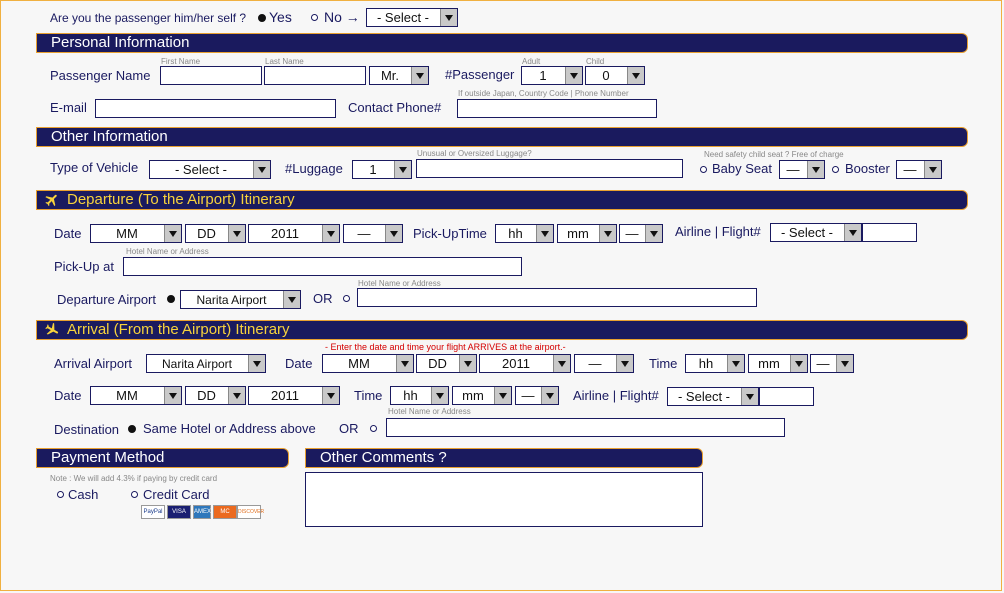 The image size is (1004, 593). I want to click on comments-textarea, so click(504, 499).